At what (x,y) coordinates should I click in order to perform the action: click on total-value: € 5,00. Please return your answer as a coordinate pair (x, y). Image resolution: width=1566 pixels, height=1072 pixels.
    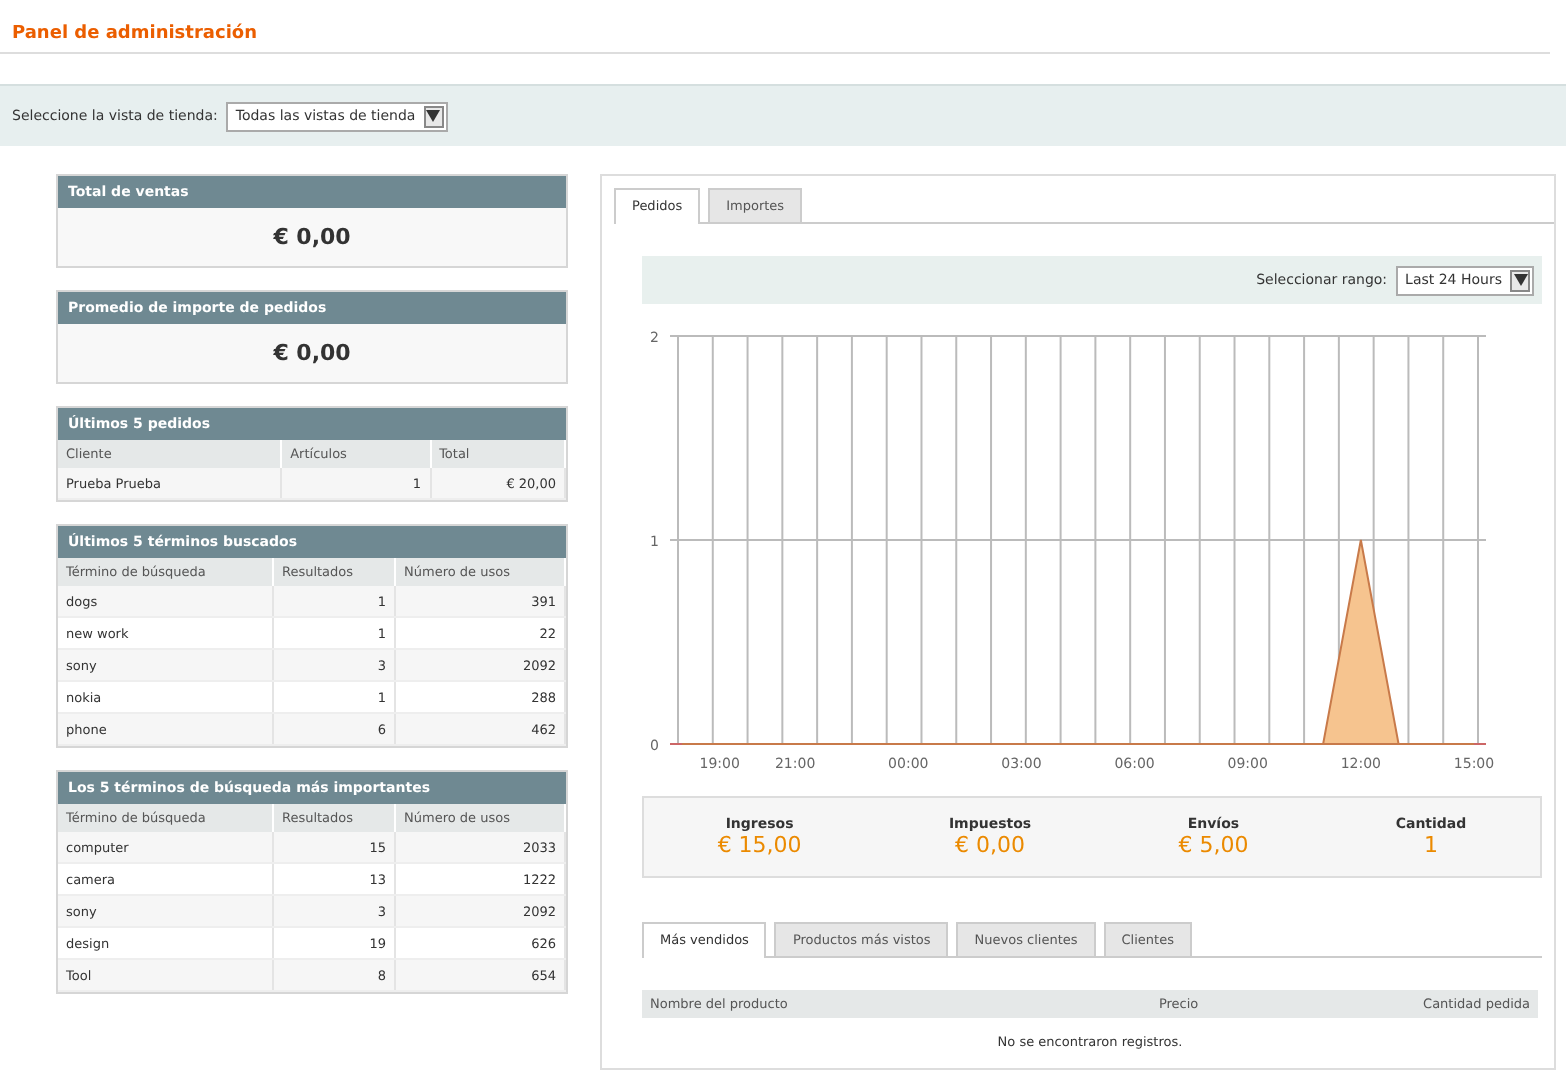
    Looking at the image, I should click on (1213, 845).